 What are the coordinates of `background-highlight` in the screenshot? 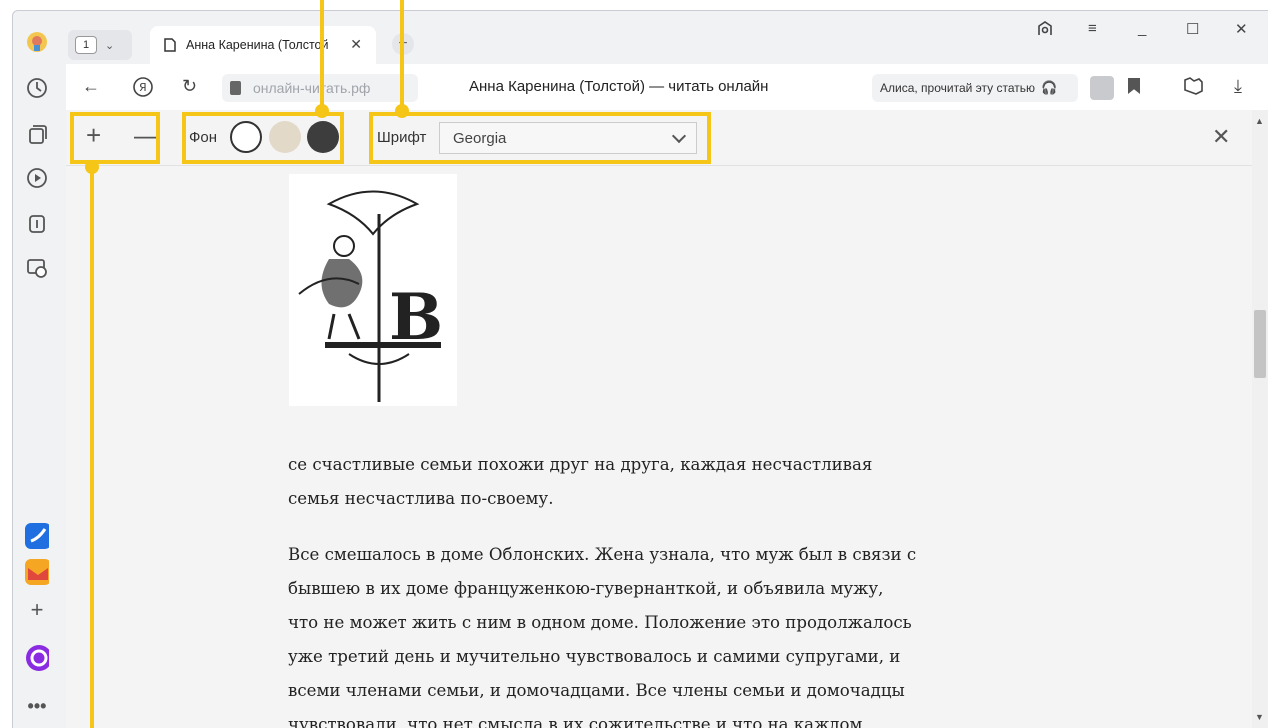 It's located at (263, 138).